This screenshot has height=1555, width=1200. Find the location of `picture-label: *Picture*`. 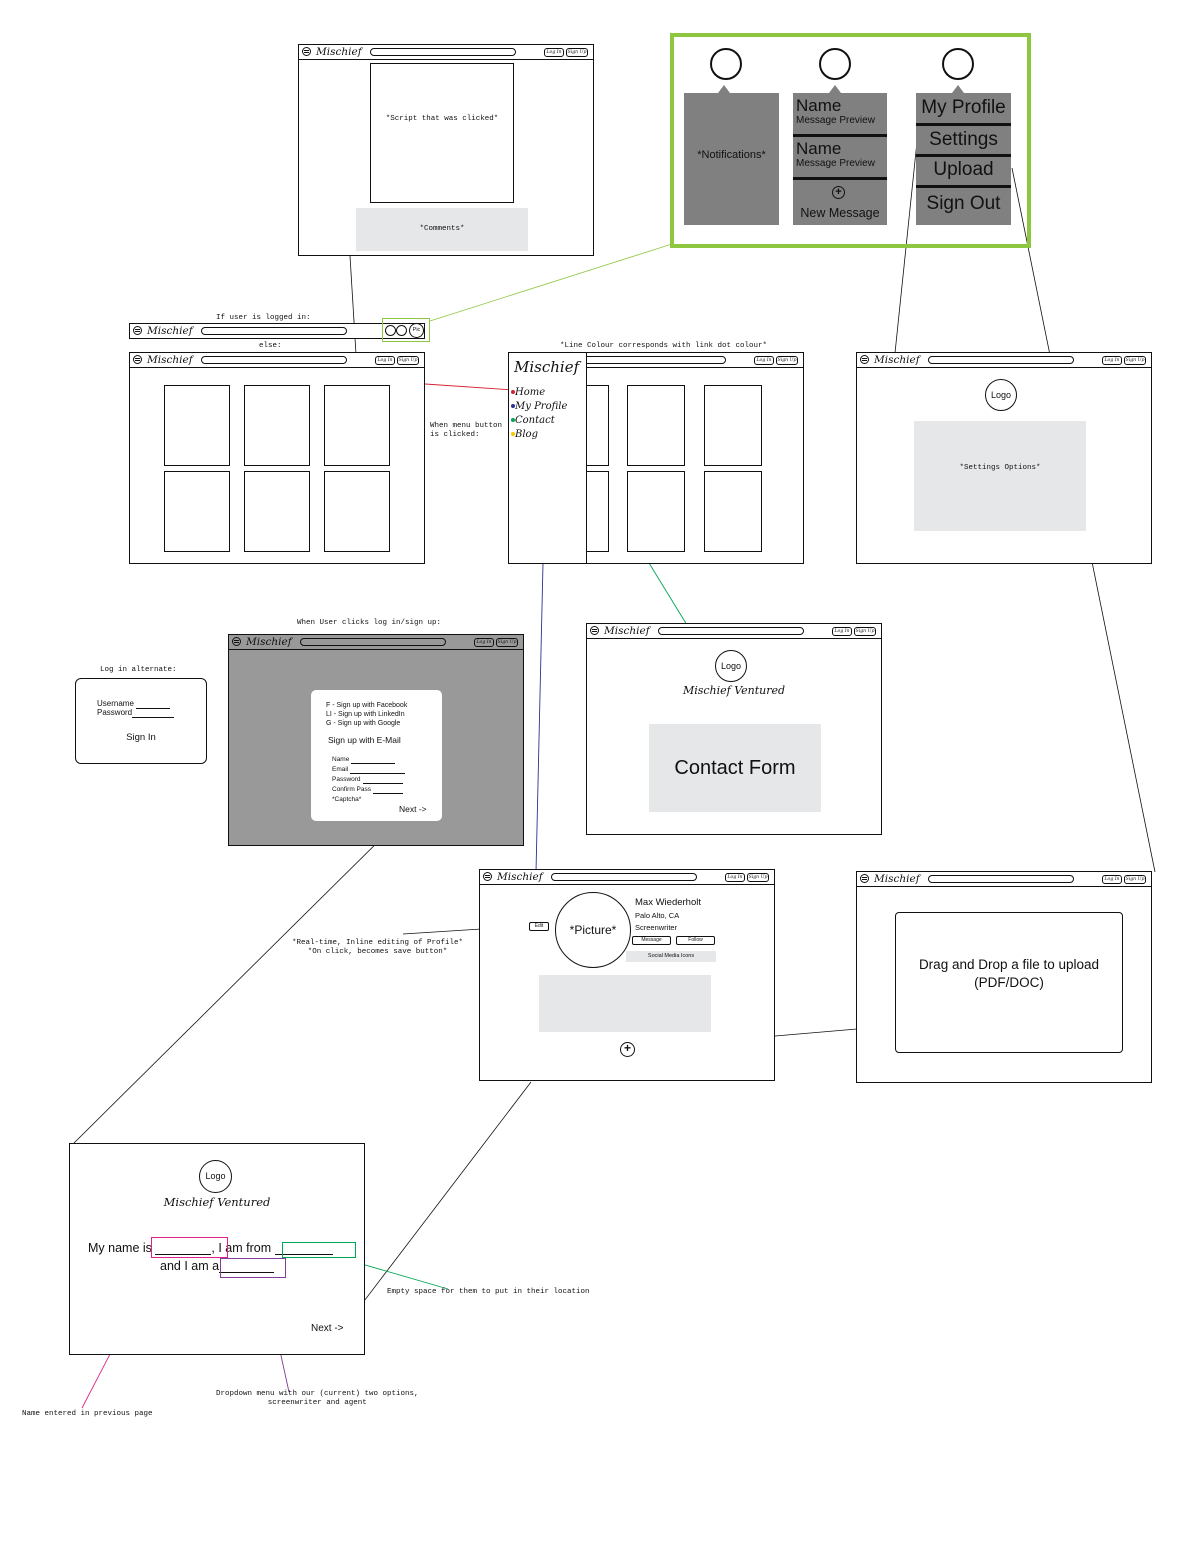

picture-label: *Picture* is located at coordinates (593, 930).